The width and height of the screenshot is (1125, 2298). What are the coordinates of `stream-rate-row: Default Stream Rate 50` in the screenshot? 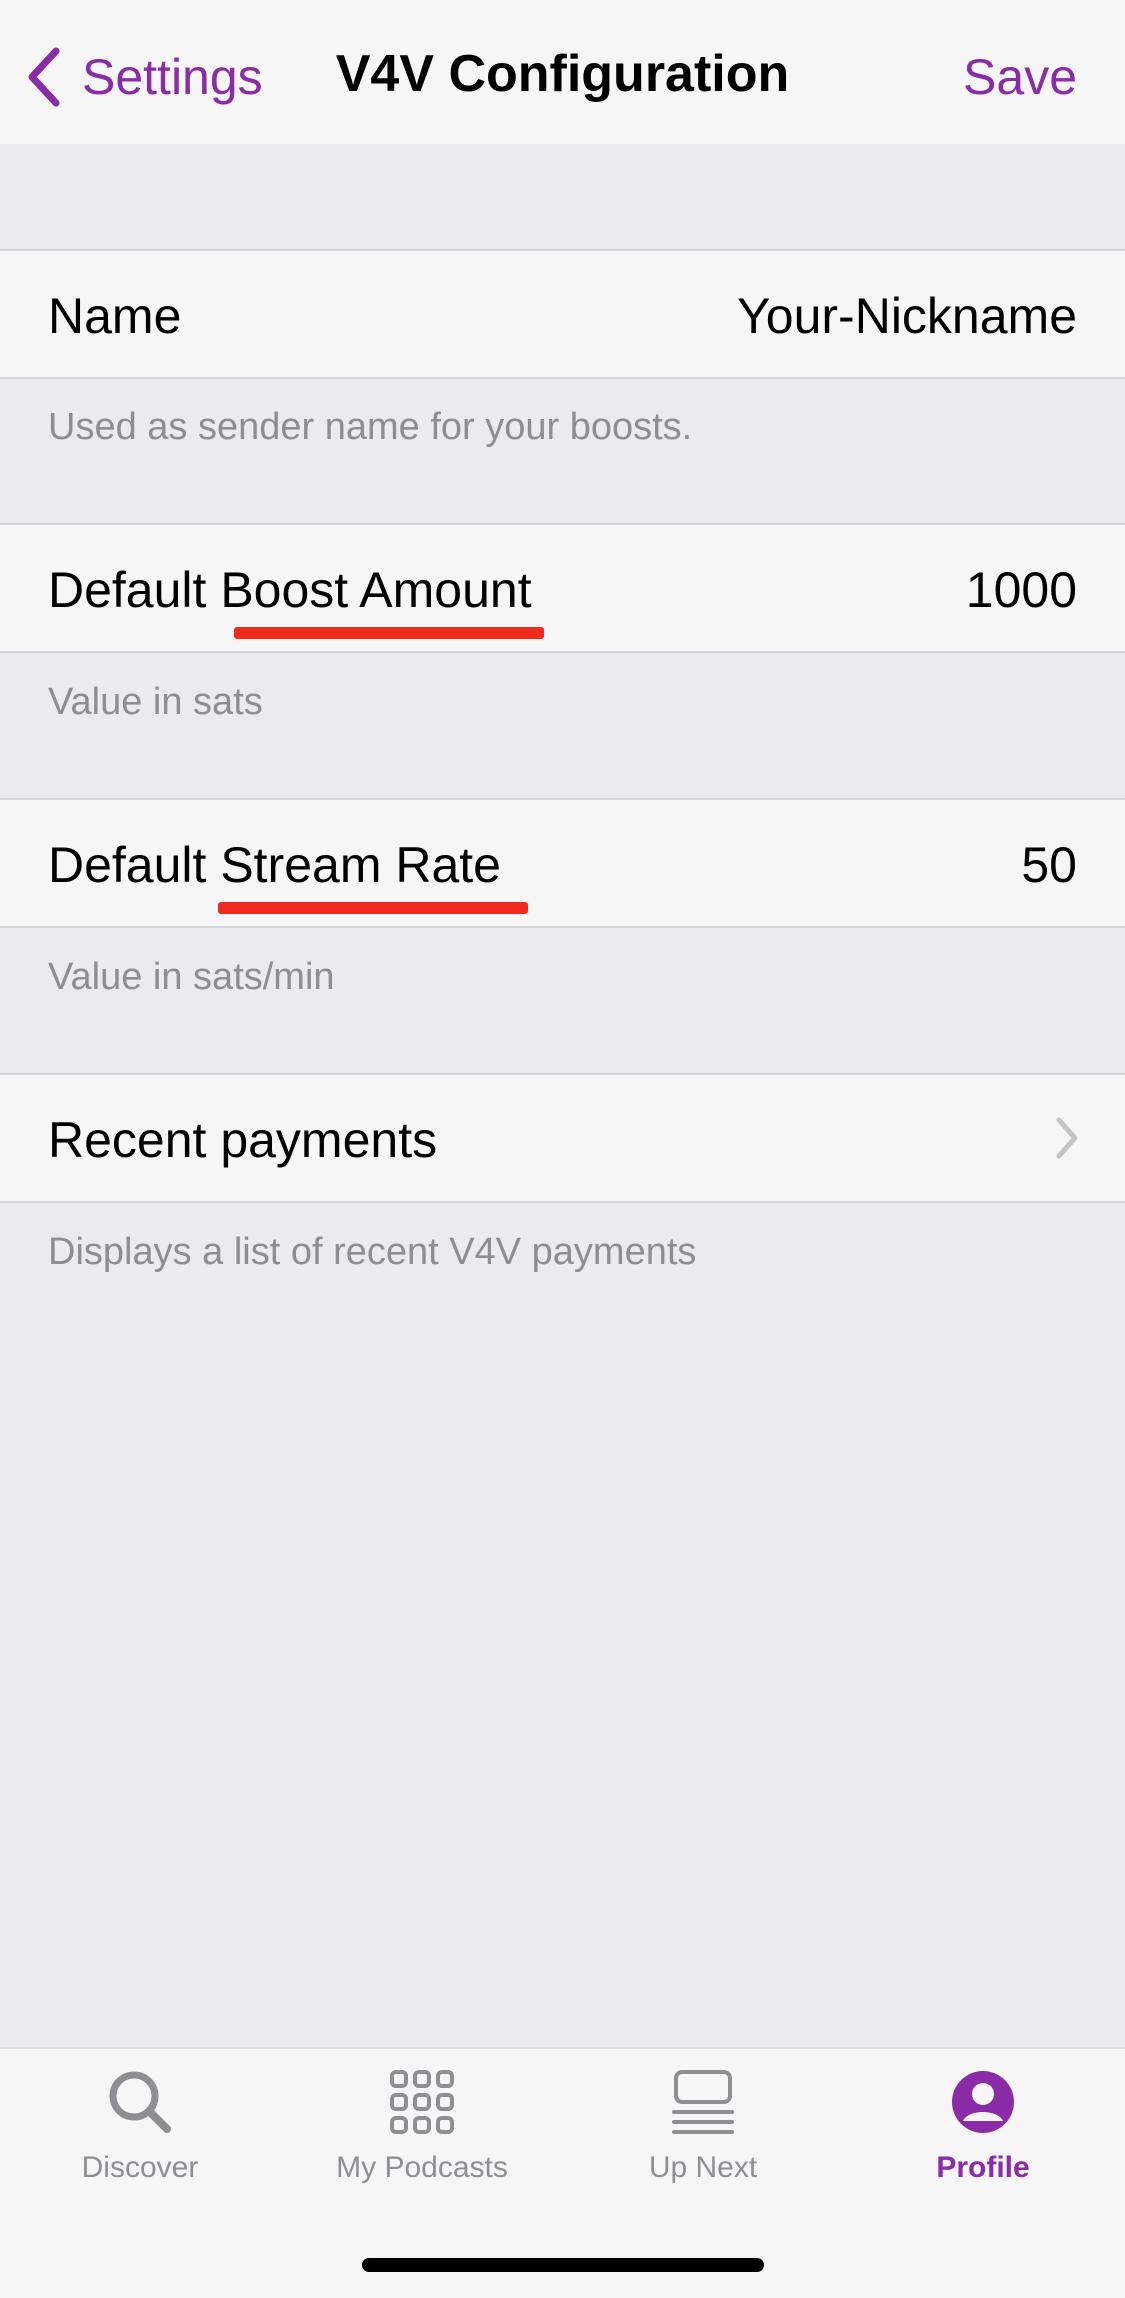 It's located at (562, 863).